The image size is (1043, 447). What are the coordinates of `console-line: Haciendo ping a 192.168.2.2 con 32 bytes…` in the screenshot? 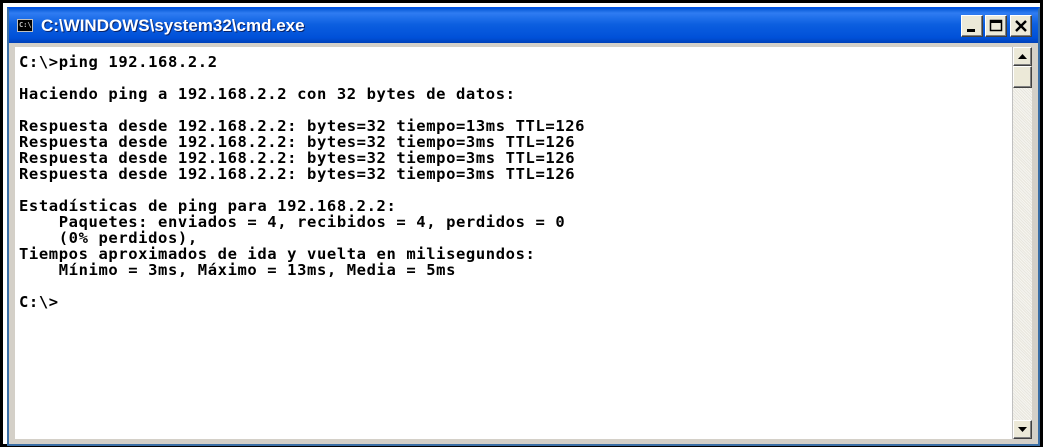 It's located at (267, 94).